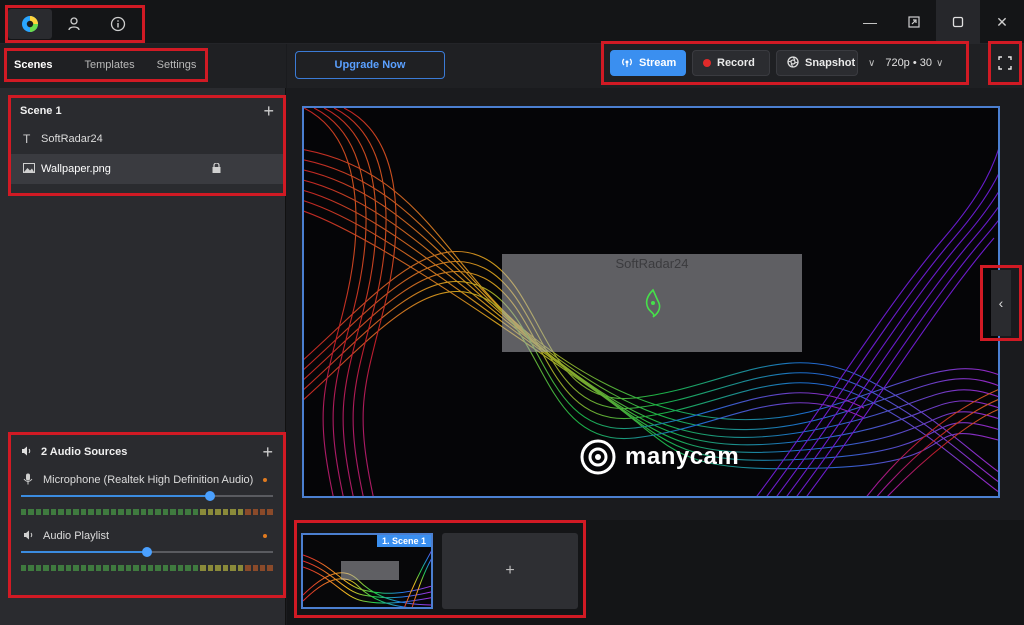 This screenshot has height=625, width=1024. What do you see at coordinates (268, 111) in the screenshot?
I see `add-source-button: +` at bounding box center [268, 111].